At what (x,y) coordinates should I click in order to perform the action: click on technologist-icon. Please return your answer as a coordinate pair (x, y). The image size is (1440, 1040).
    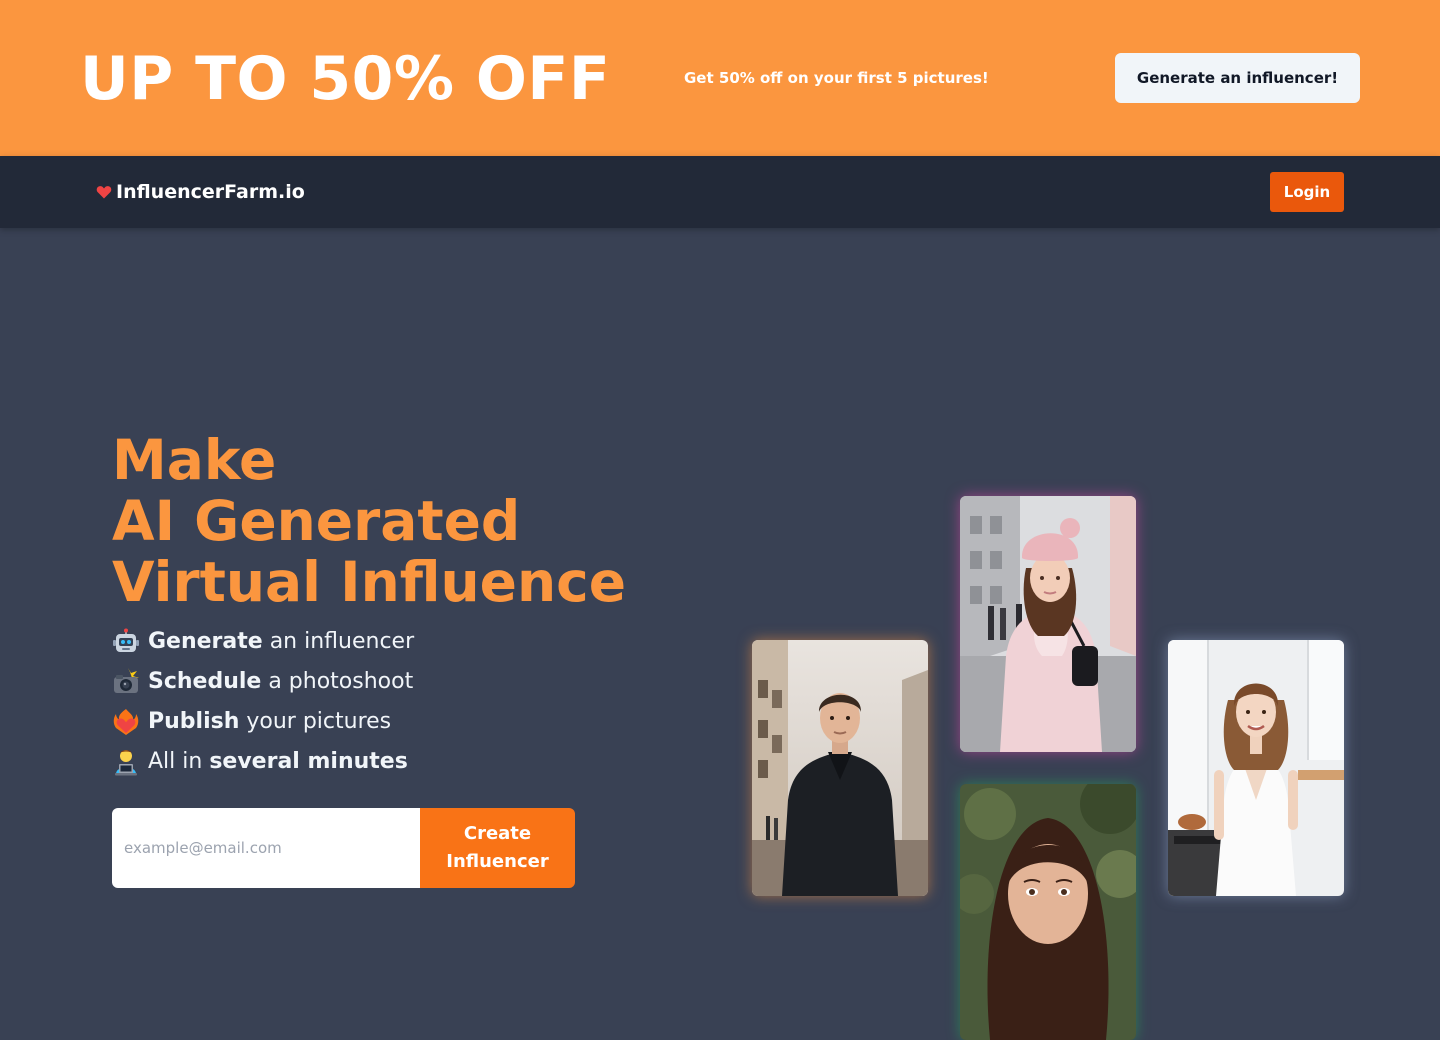
    Looking at the image, I should click on (126, 763).